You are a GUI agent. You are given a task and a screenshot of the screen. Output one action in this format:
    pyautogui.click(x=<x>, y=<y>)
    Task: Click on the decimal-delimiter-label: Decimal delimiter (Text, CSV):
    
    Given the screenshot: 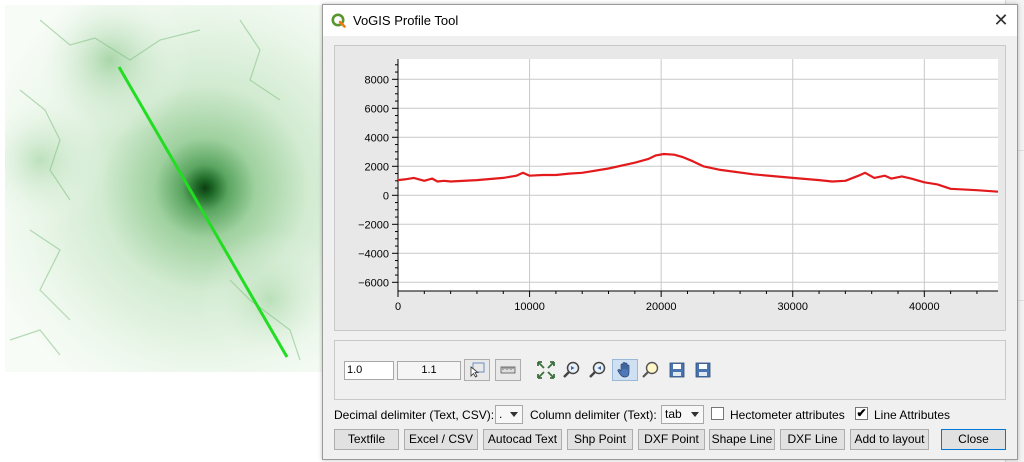 What is the action you would take?
    pyautogui.click(x=414, y=415)
    